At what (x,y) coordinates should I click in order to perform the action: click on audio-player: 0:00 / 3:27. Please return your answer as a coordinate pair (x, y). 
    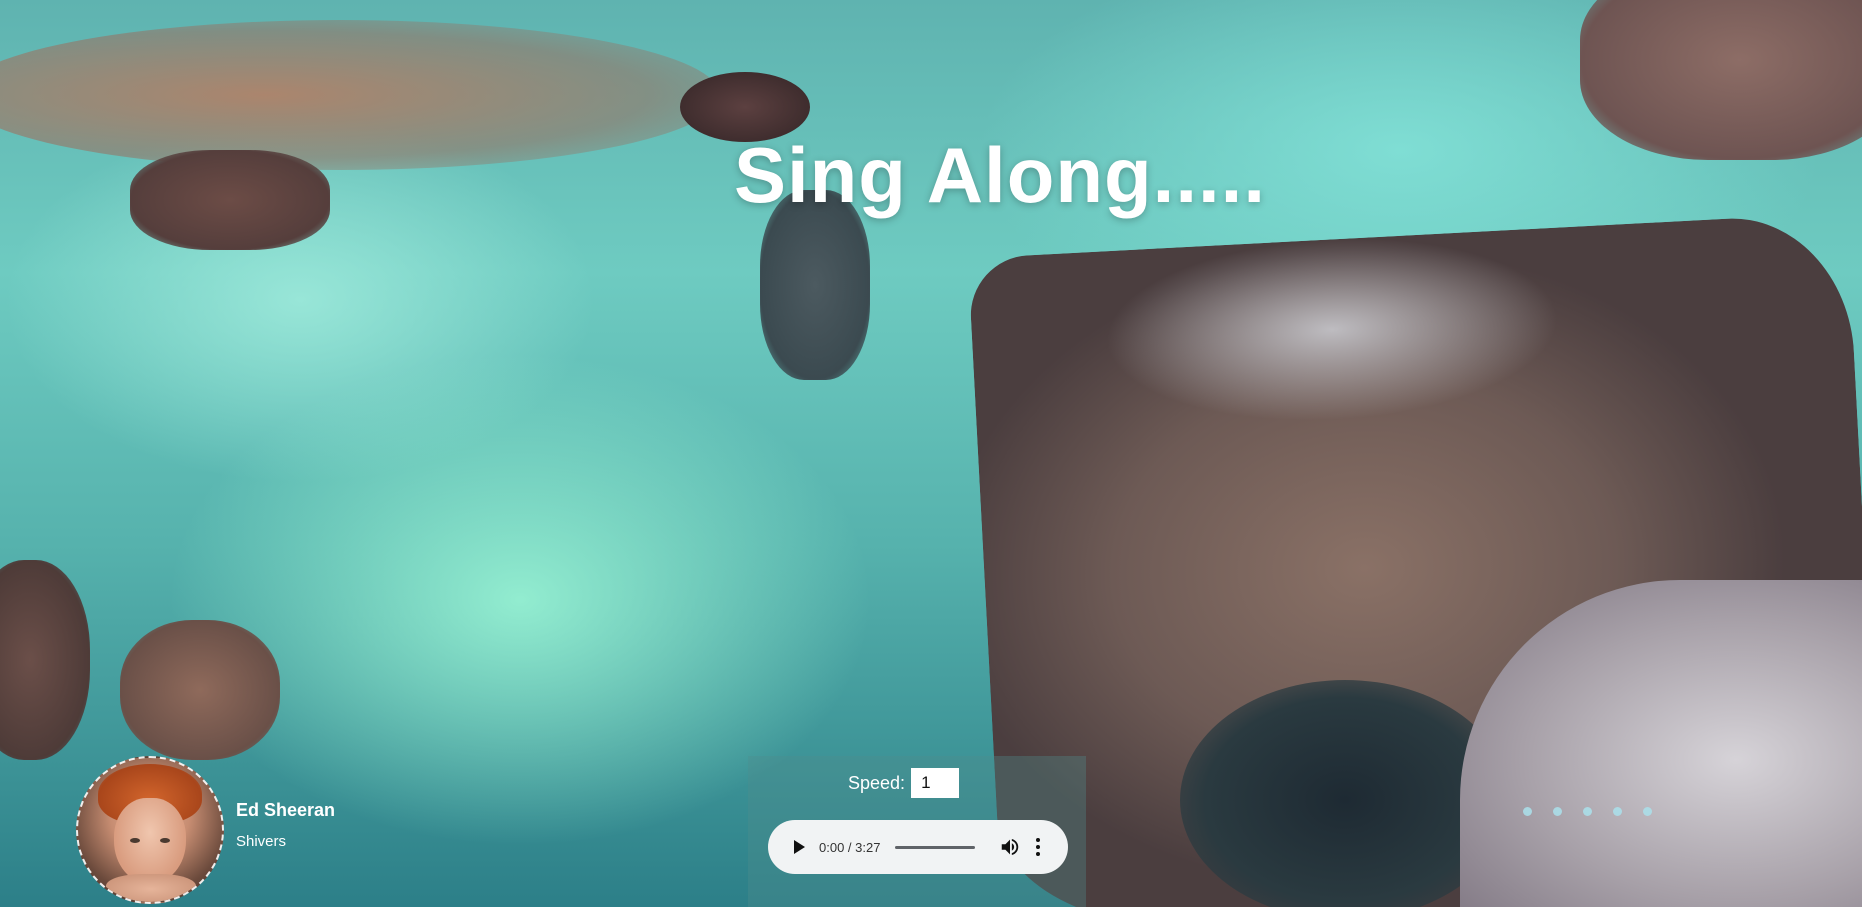
    Looking at the image, I should click on (918, 847).